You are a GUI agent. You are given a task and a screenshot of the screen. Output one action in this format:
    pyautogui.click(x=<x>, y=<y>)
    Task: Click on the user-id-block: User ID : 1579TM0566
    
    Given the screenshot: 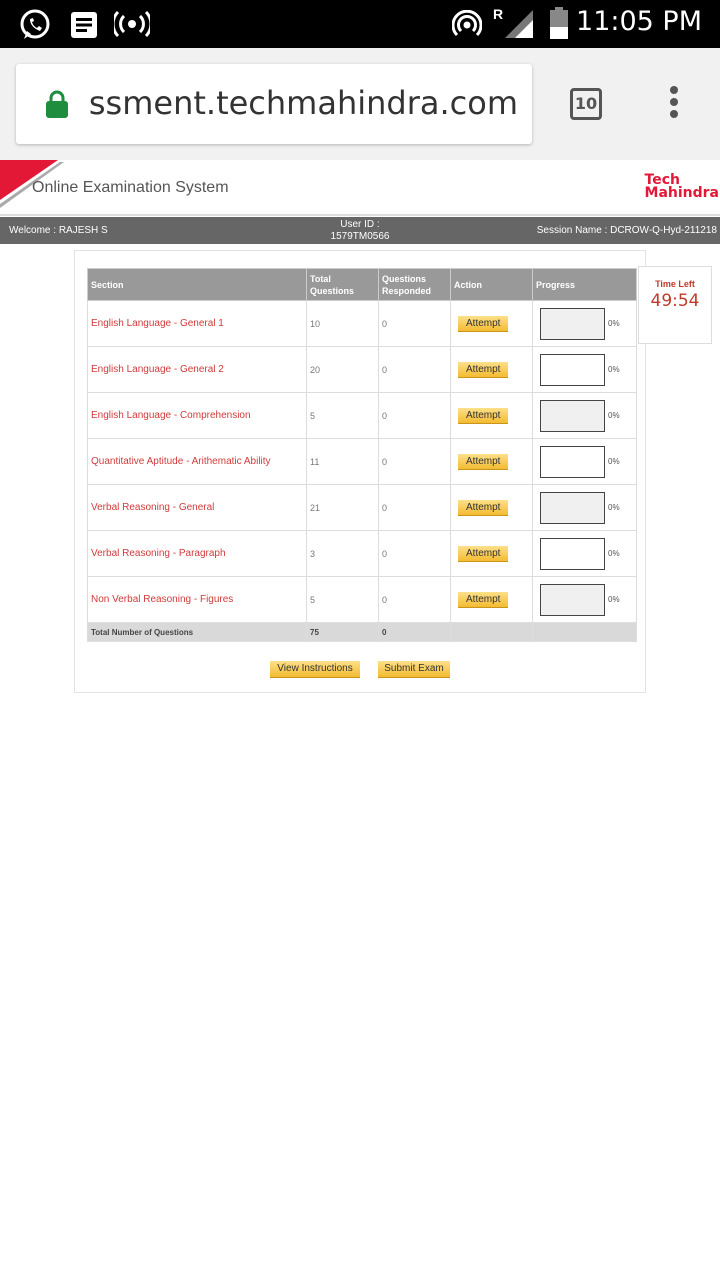 What is the action you would take?
    pyautogui.click(x=360, y=231)
    